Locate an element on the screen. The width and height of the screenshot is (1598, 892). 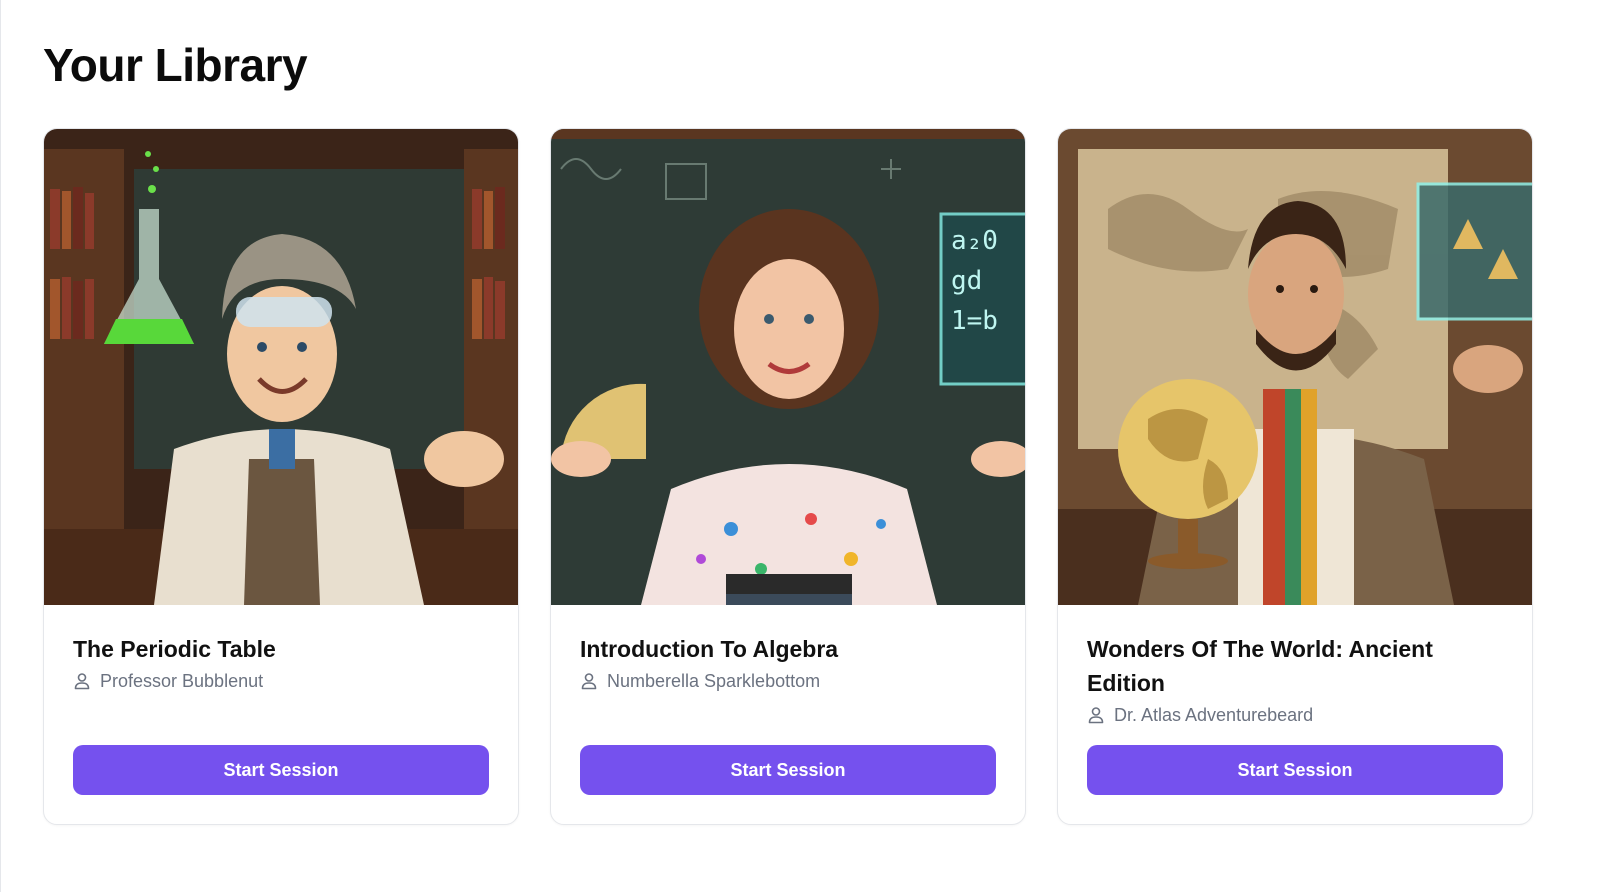
course-title: Introduction To Algebra is located at coordinates (709, 649).